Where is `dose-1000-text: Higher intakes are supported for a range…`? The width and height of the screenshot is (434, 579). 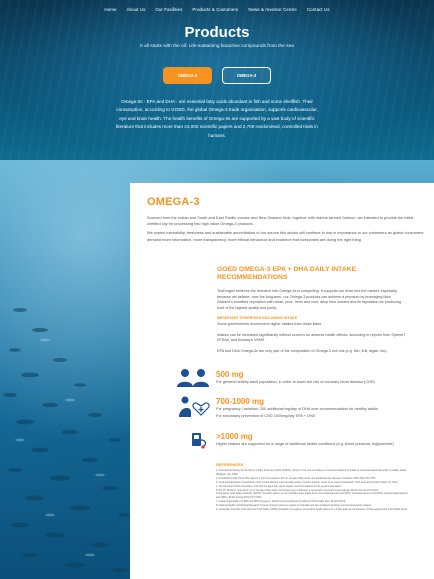
dose-1000-text: Higher intakes are supported for a range… is located at coordinates (305, 444).